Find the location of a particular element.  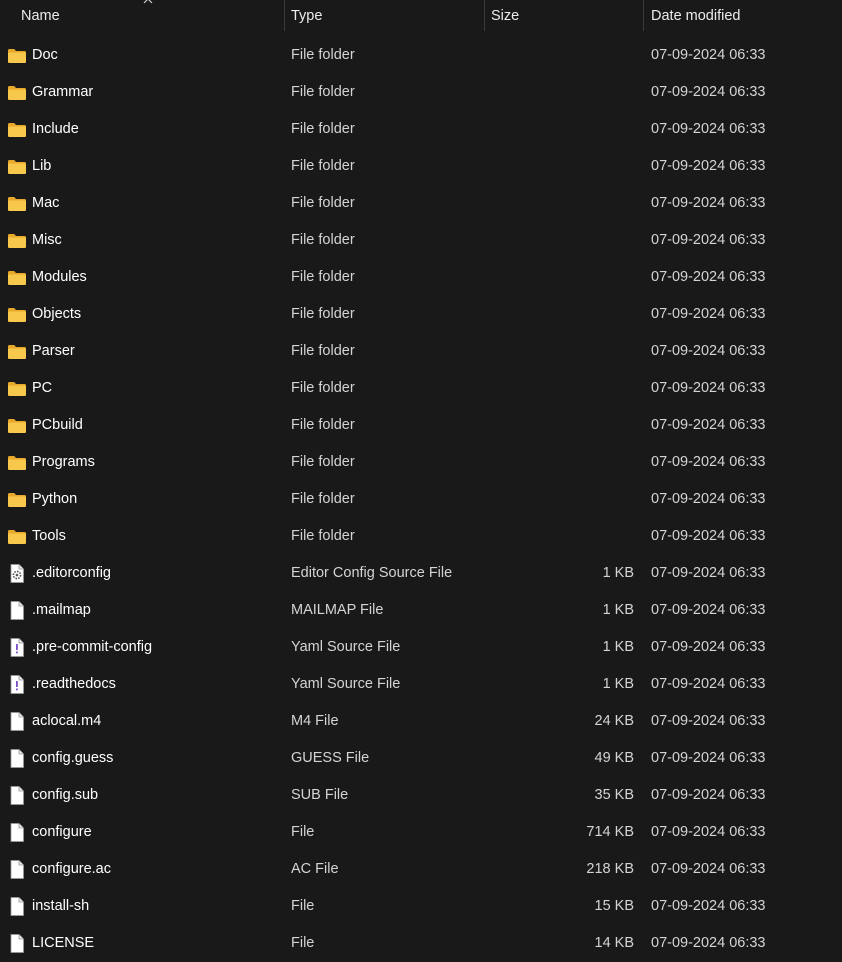

column-header-size: Size is located at coordinates (563, 15).